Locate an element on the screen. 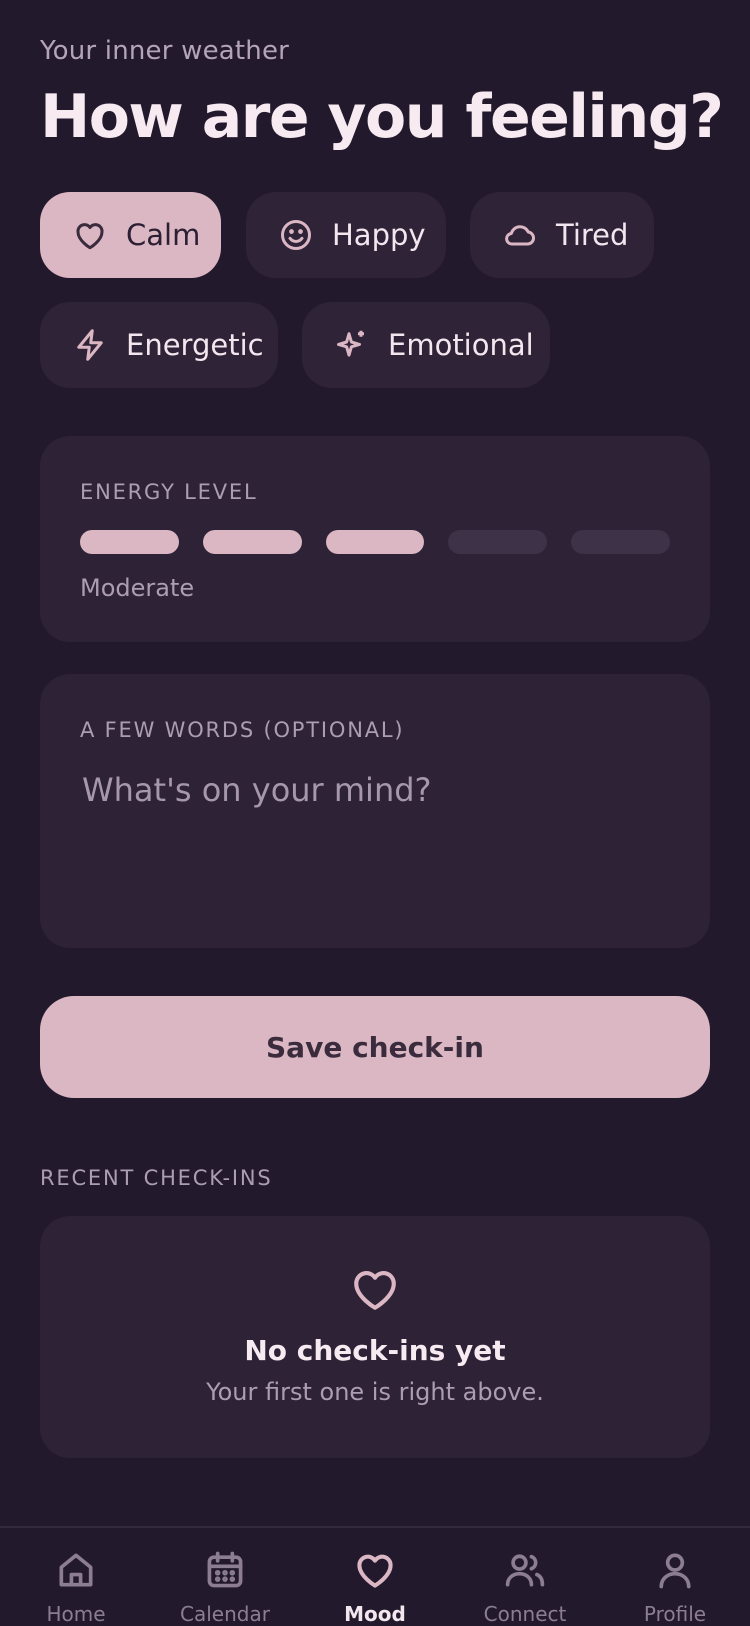  mood-chip-label: Calm is located at coordinates (163, 235).